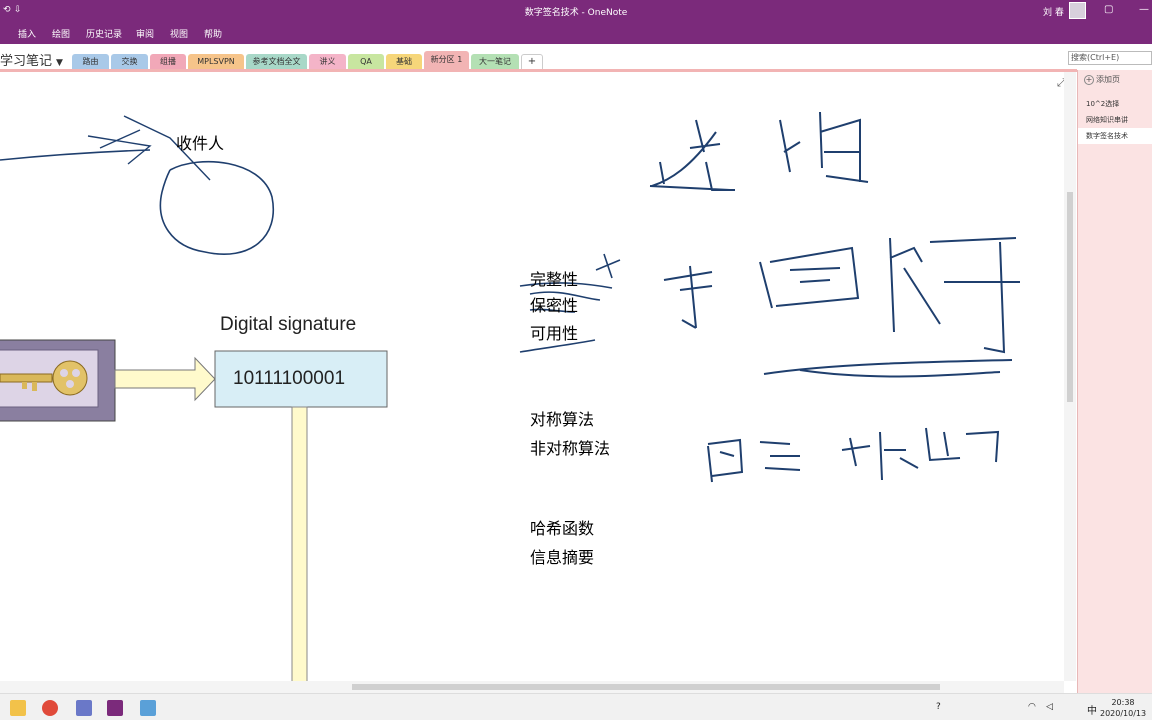 The image size is (1152, 720). I want to click on tab-review: 审阅, so click(145, 33).